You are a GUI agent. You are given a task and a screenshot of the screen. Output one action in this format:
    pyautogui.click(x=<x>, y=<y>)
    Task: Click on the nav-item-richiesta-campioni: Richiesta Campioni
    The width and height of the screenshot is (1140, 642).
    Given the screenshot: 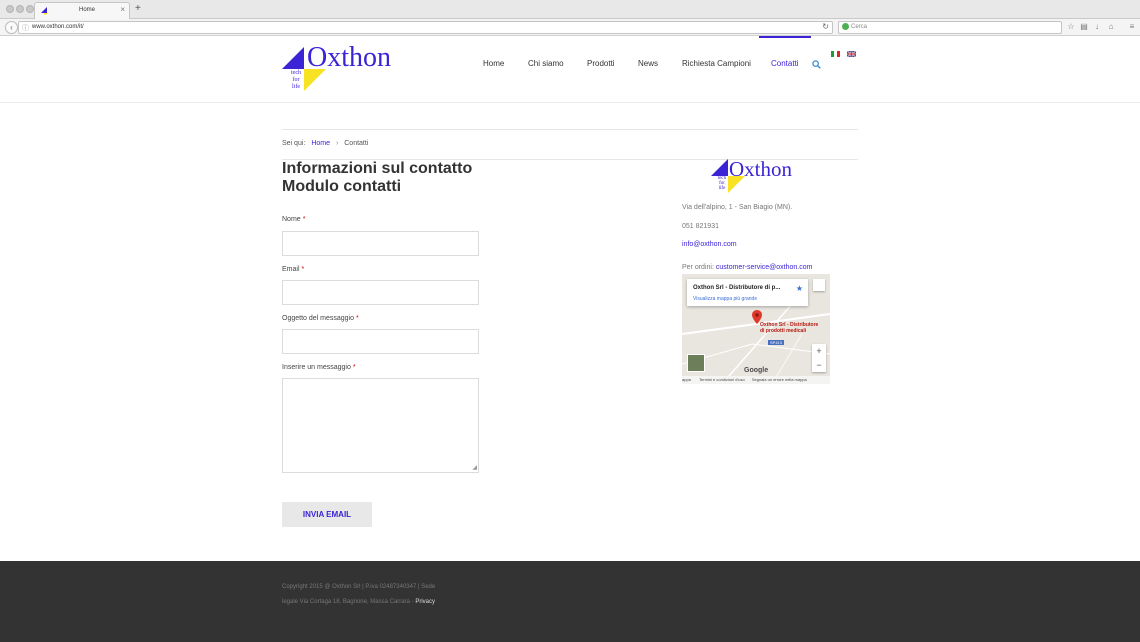 What is the action you would take?
    pyautogui.click(x=716, y=64)
    